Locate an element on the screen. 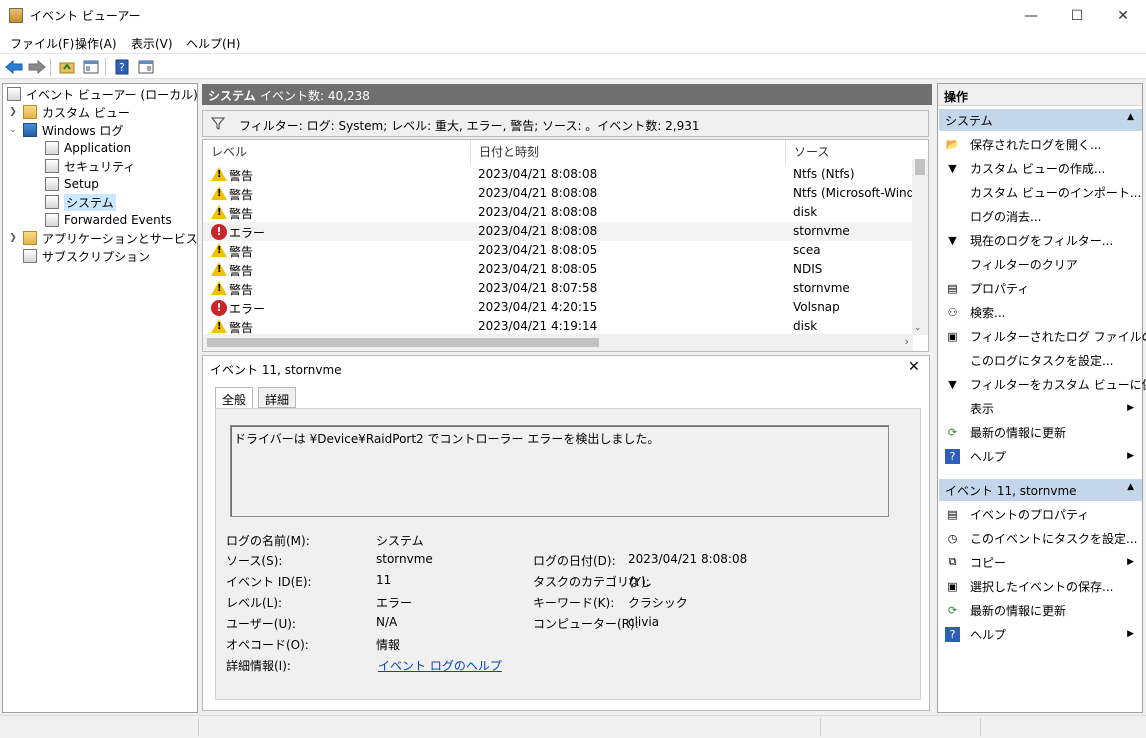 This screenshot has width=1146, height=738. help-icon: ? is located at coordinates (952, 456).